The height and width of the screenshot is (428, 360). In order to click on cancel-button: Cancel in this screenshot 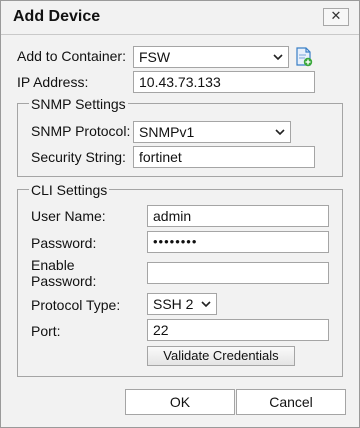, I will do `click(291, 402)`.